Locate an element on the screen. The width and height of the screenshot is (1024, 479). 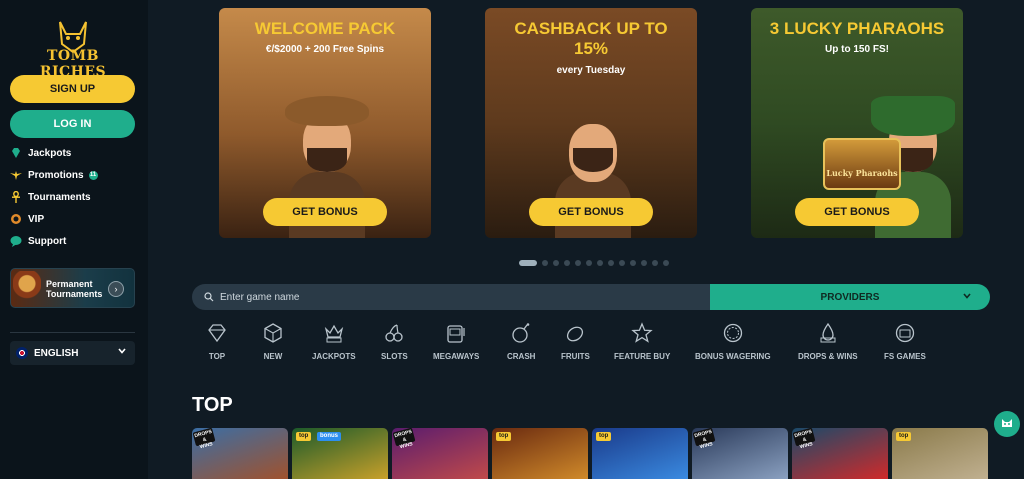
cube-icon is located at coordinates (273, 333).